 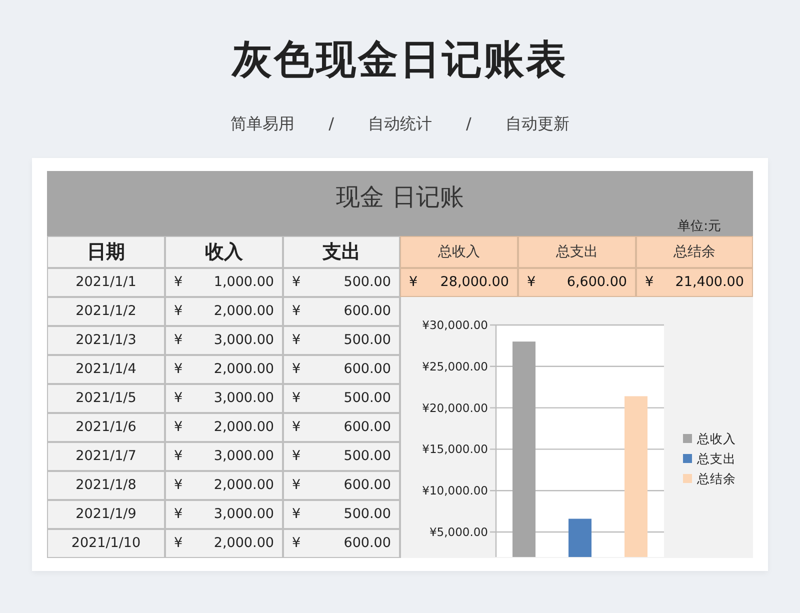 What do you see at coordinates (106, 456) in the screenshot?
I see `date-cell: 2021/1/7` at bounding box center [106, 456].